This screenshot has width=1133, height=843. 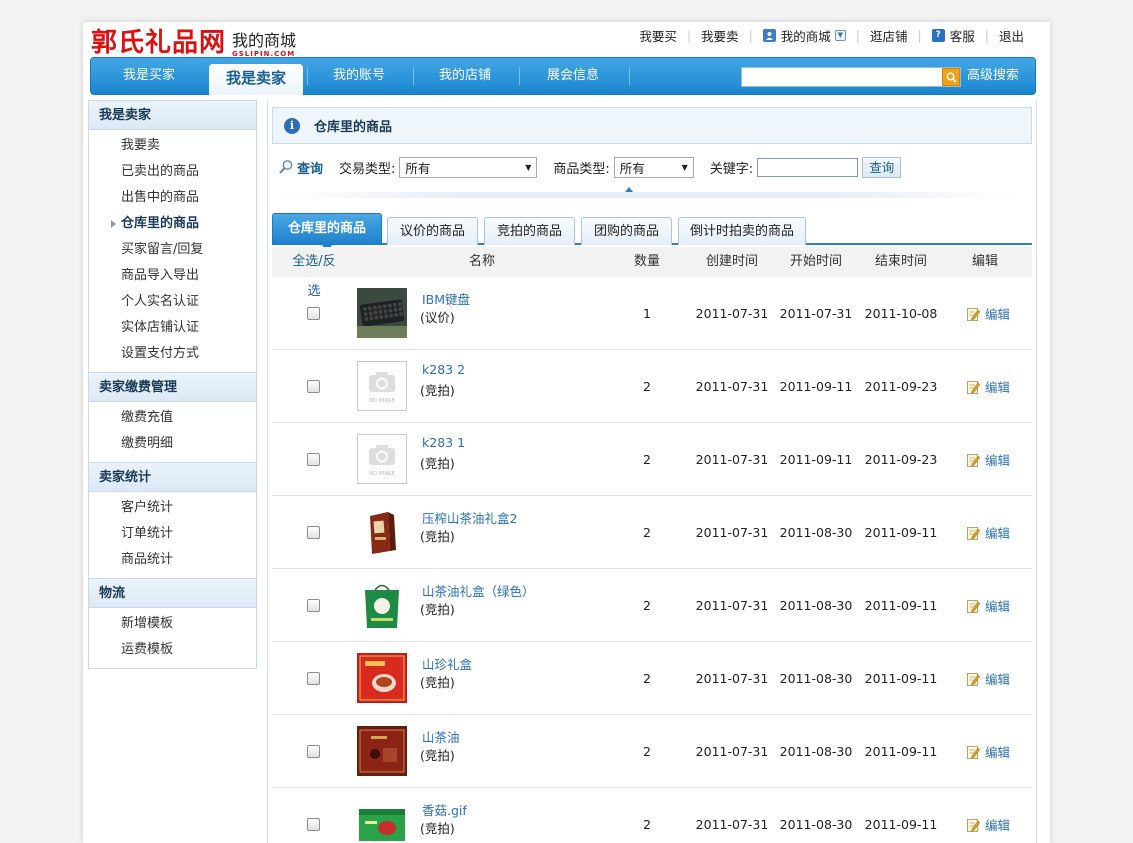 I want to click on link-sell: 我要卖, so click(x=720, y=35).